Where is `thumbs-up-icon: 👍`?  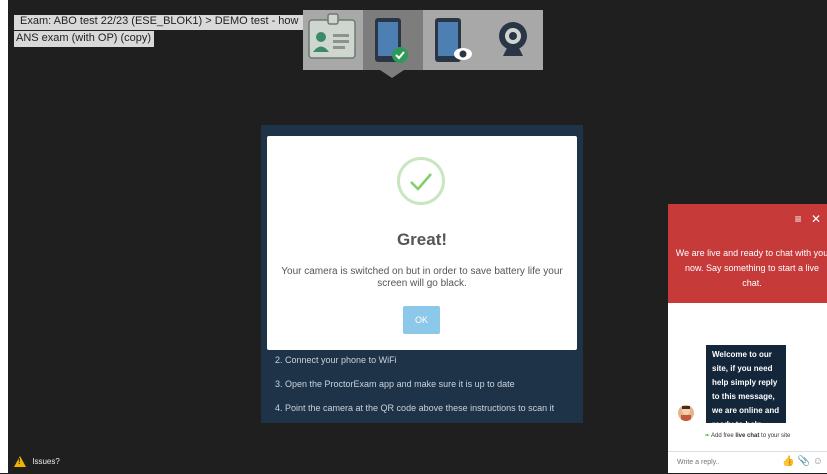 thumbs-up-icon: 👍 is located at coordinates (788, 461).